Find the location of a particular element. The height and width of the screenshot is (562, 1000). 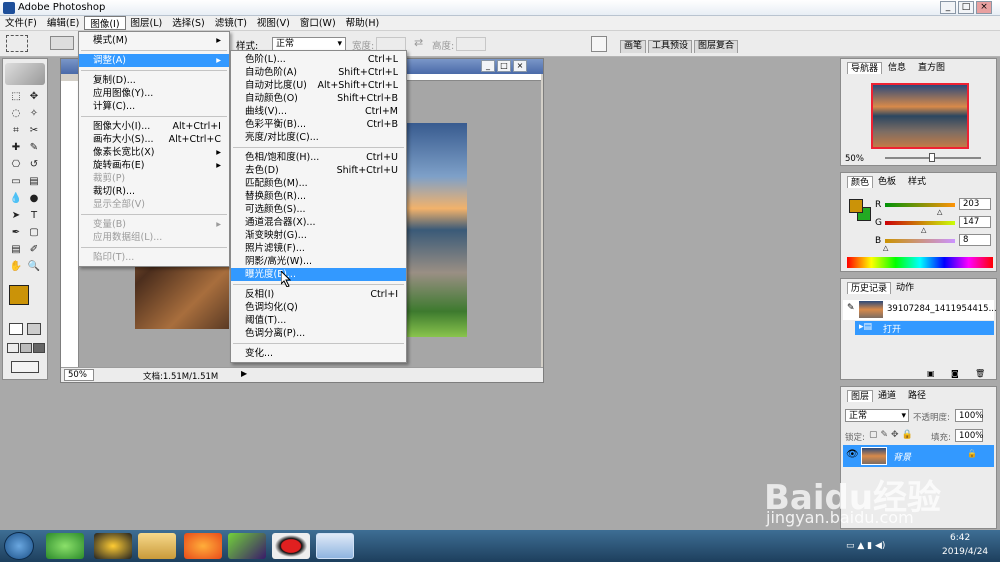

opacity-field: 100% is located at coordinates (969, 415).